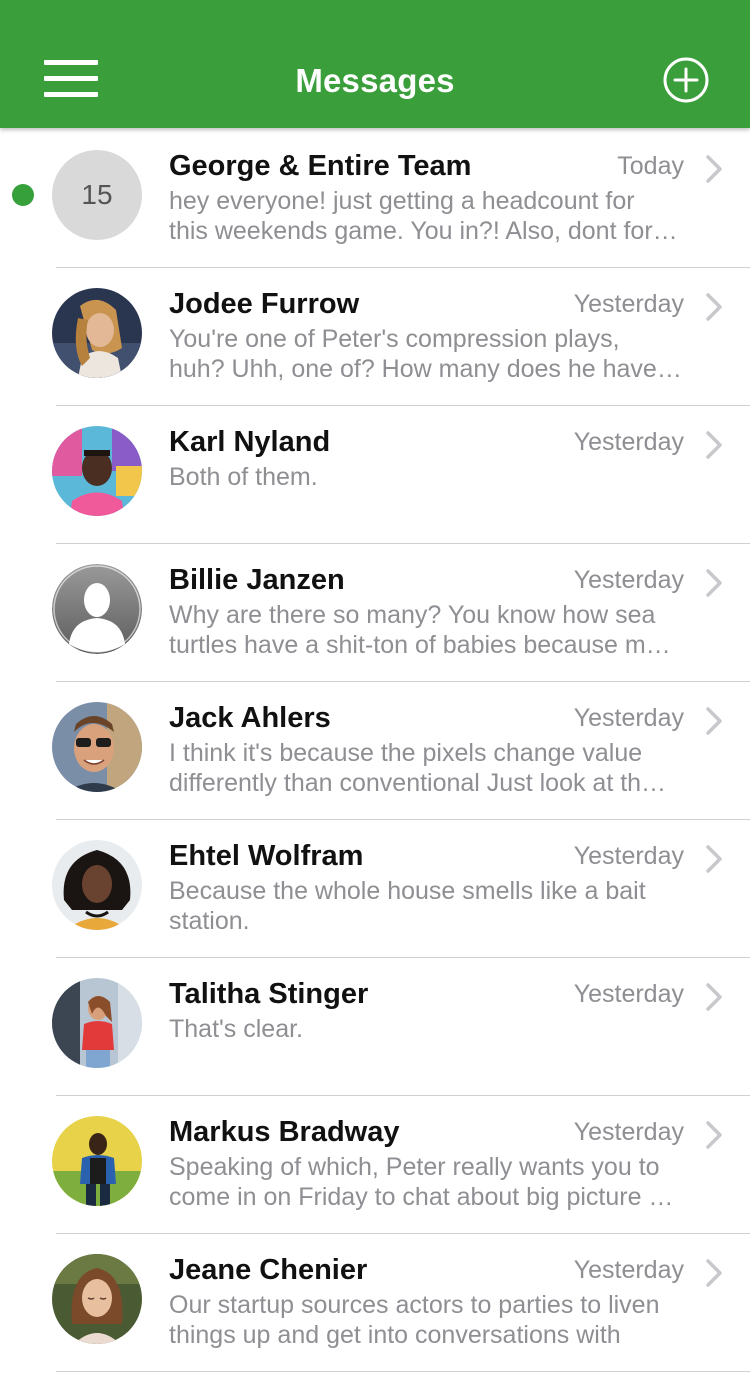  What do you see at coordinates (268, 1270) in the screenshot?
I see `contact-name: Jeane Chenier` at bounding box center [268, 1270].